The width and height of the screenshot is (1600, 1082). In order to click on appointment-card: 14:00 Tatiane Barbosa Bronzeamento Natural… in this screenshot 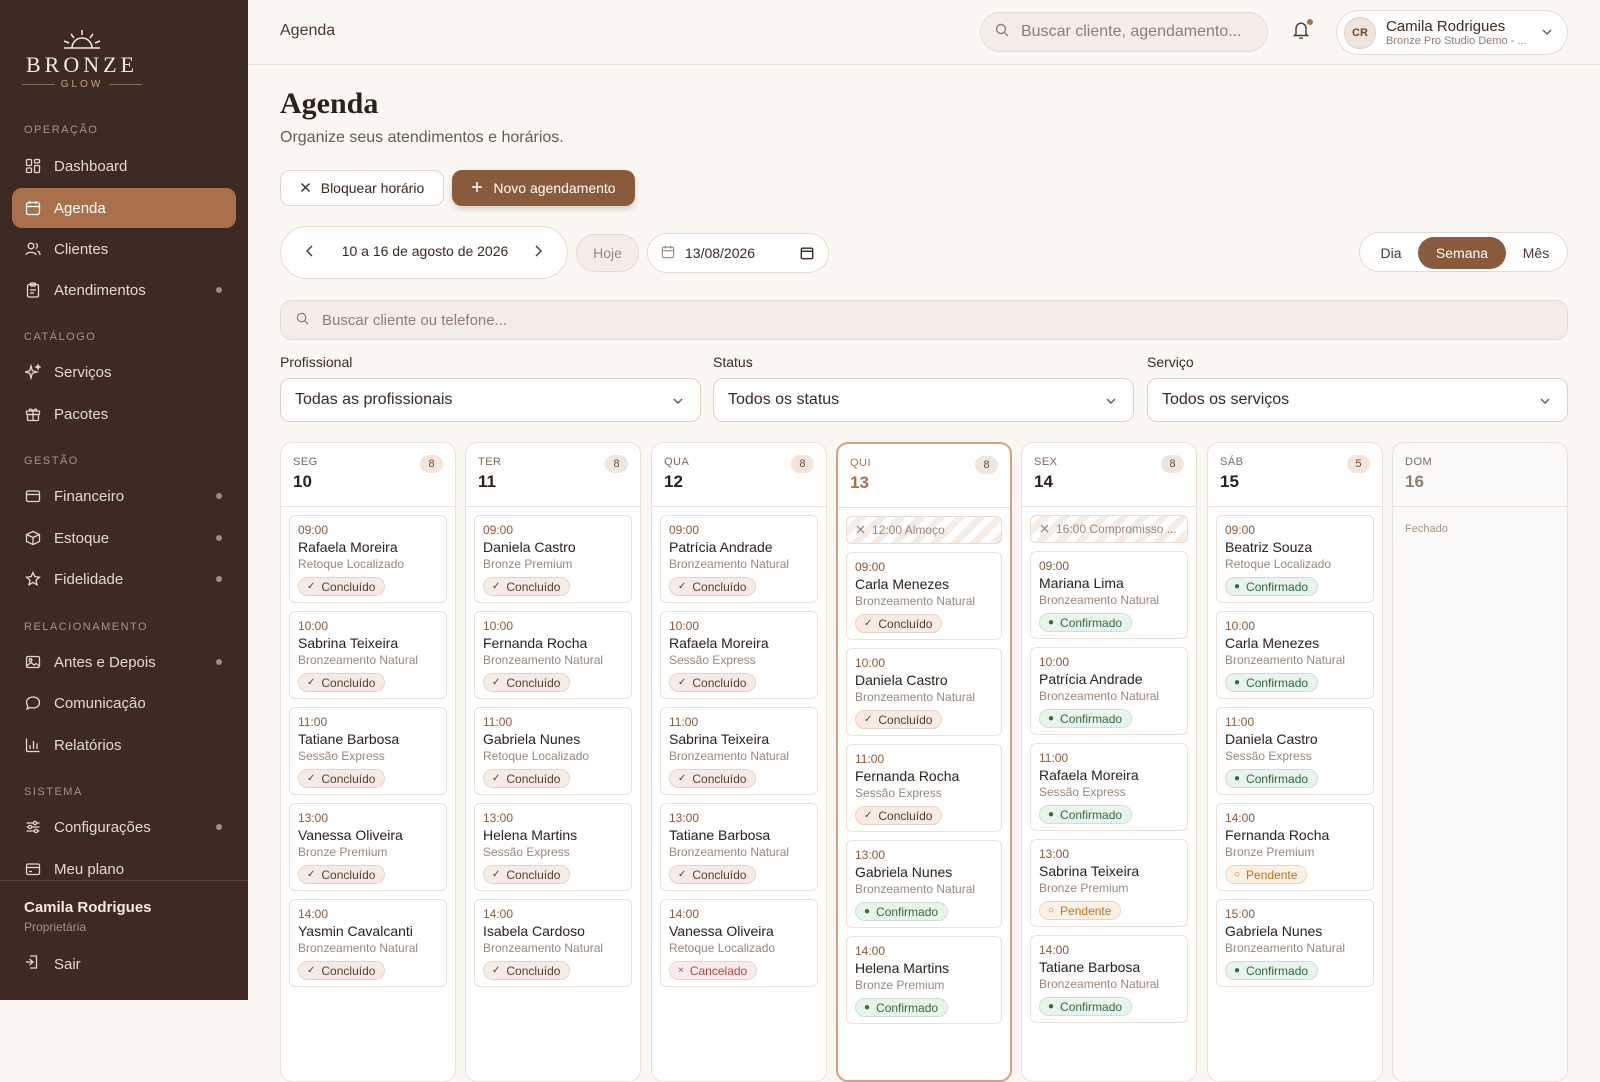, I will do `click(1109, 979)`.